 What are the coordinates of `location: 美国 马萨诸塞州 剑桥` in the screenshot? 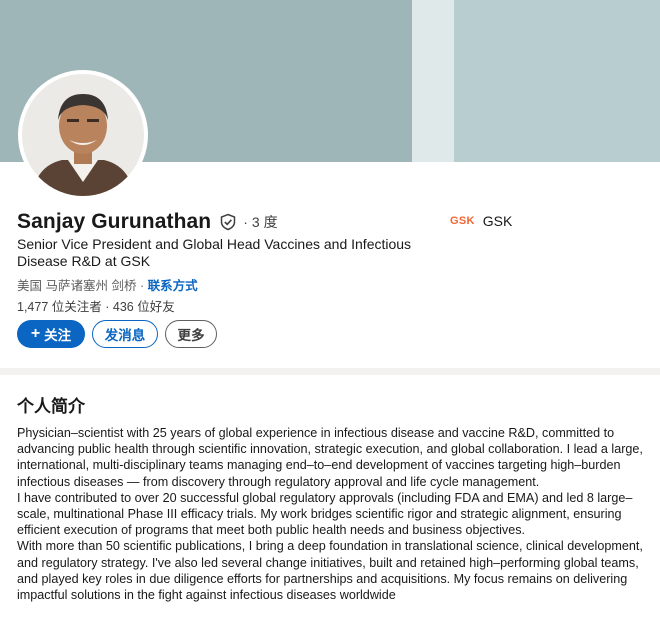 It's located at (77, 286).